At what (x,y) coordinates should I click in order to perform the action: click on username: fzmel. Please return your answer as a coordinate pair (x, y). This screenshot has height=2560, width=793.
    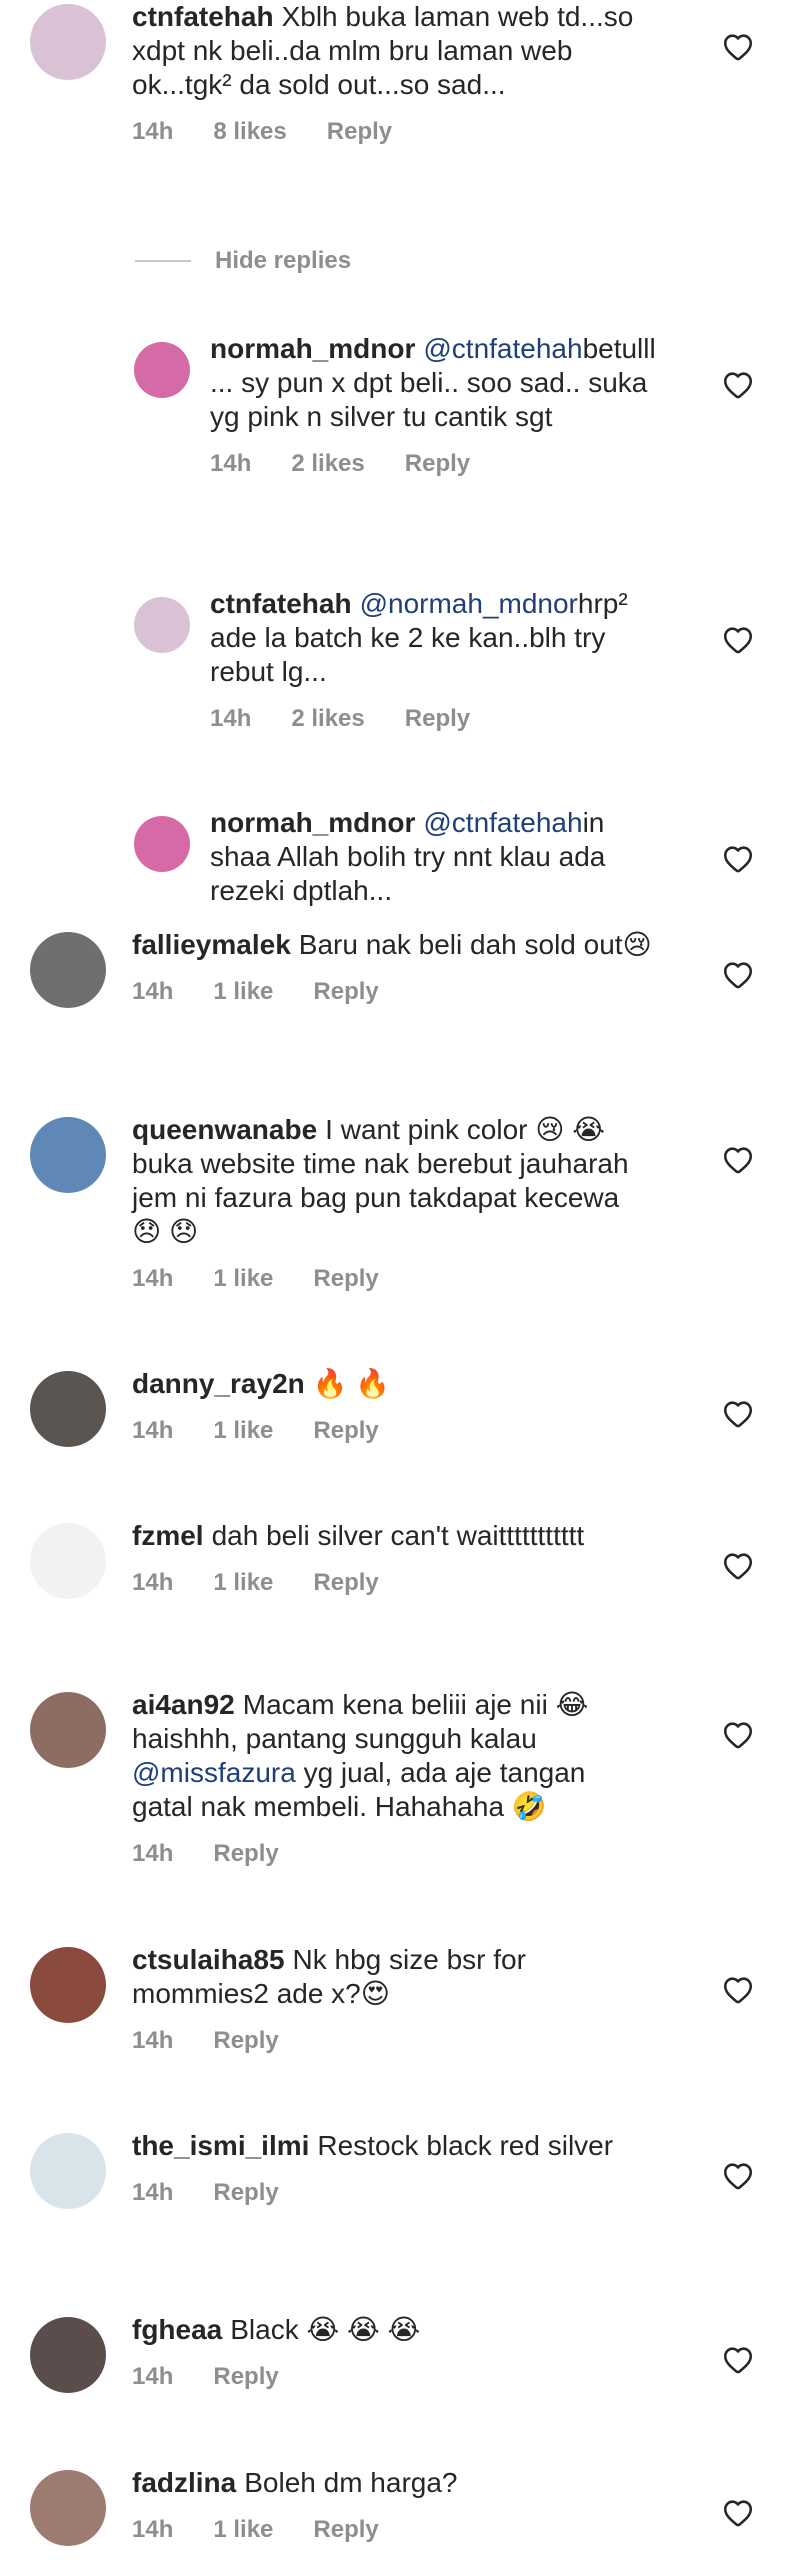
    Looking at the image, I should click on (168, 1535).